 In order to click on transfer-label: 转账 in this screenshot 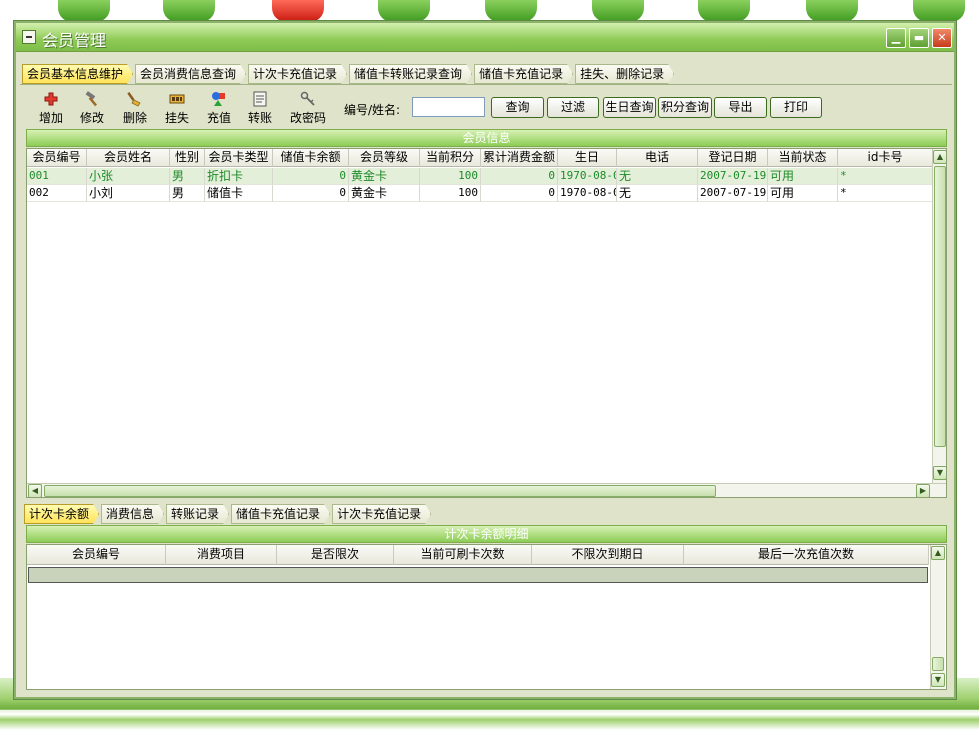, I will do `click(259, 118)`.